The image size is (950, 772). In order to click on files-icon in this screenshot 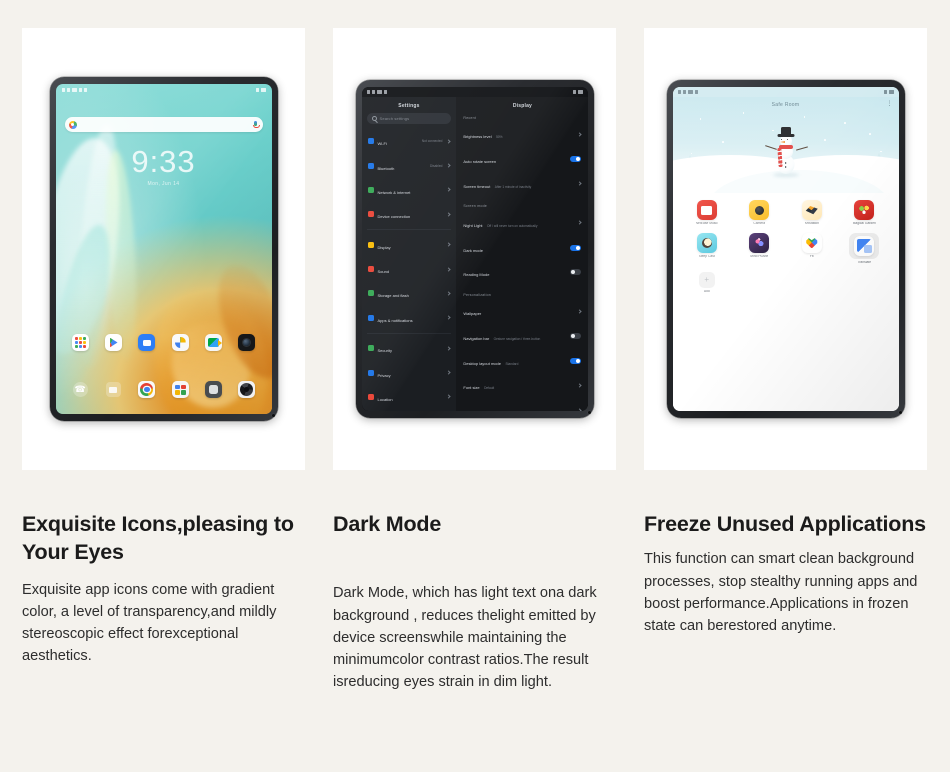, I will do `click(180, 389)`.